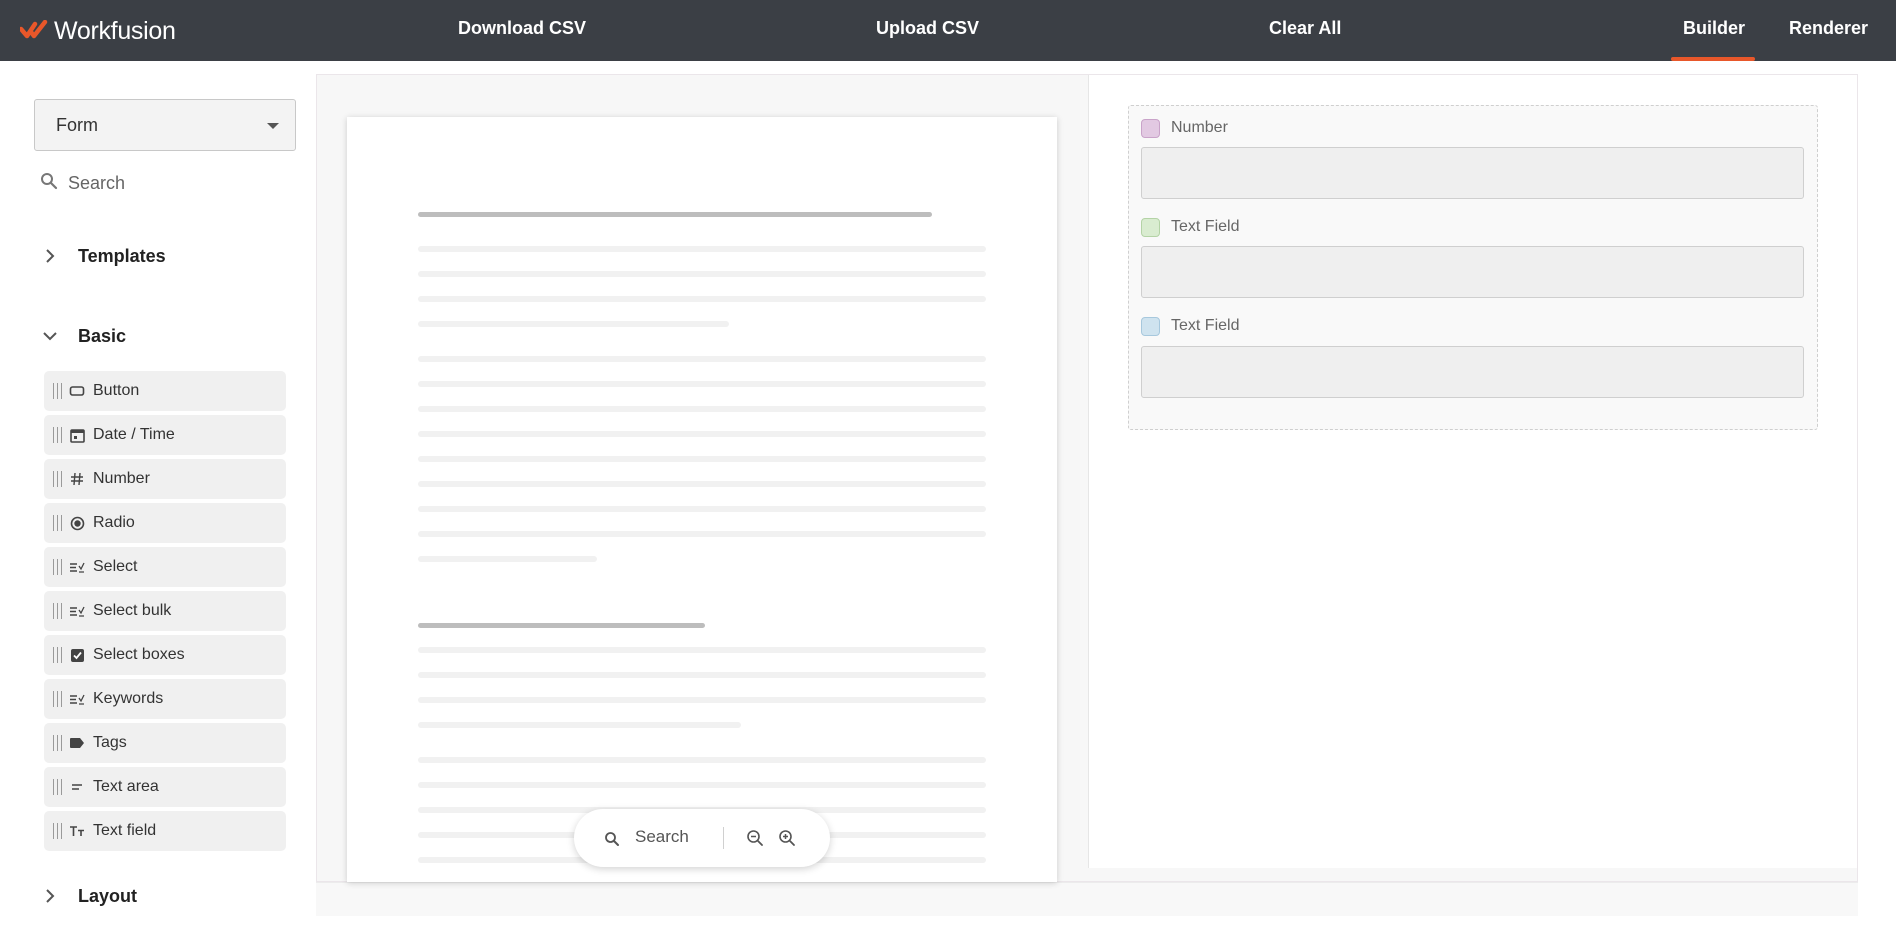  Describe the element at coordinates (165, 787) in the screenshot. I see `component-text-area: Text area` at that location.